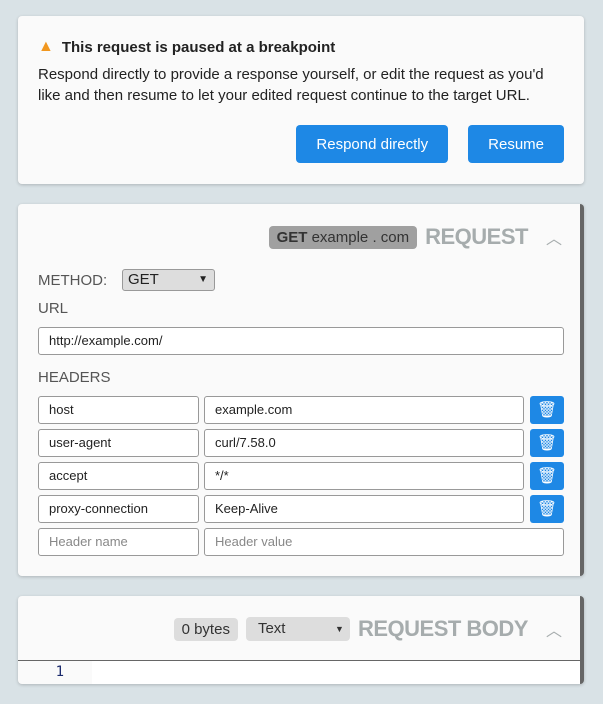 This screenshot has width=603, height=704. I want to click on line-number: 1, so click(55, 672).